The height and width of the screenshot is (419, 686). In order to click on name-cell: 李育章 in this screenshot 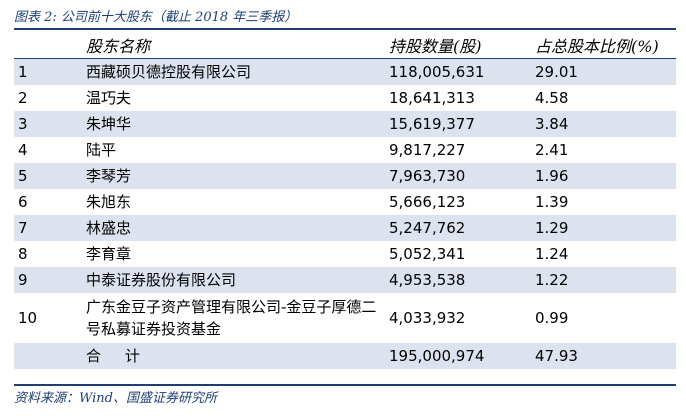, I will do `click(109, 253)`.